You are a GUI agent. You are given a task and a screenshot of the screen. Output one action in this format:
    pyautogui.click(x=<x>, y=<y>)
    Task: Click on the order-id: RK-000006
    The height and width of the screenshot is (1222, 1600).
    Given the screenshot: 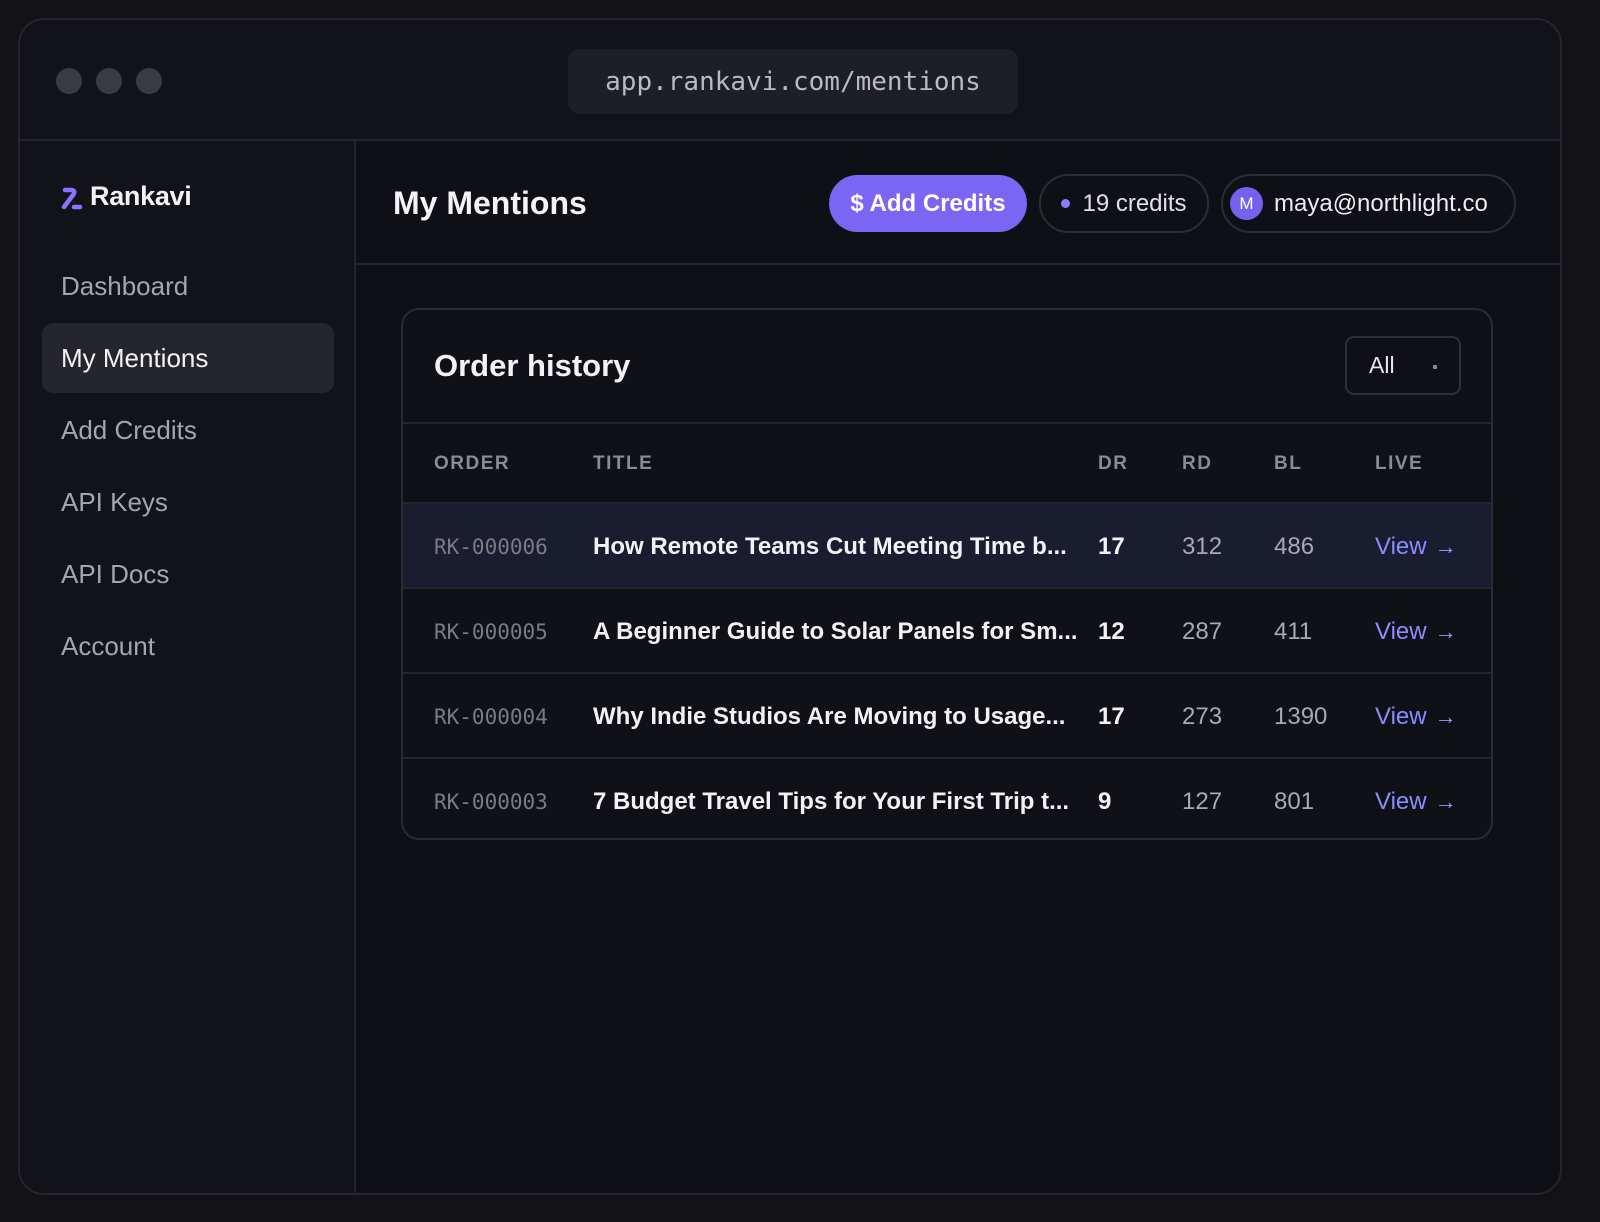 What is the action you would take?
    pyautogui.click(x=491, y=546)
    